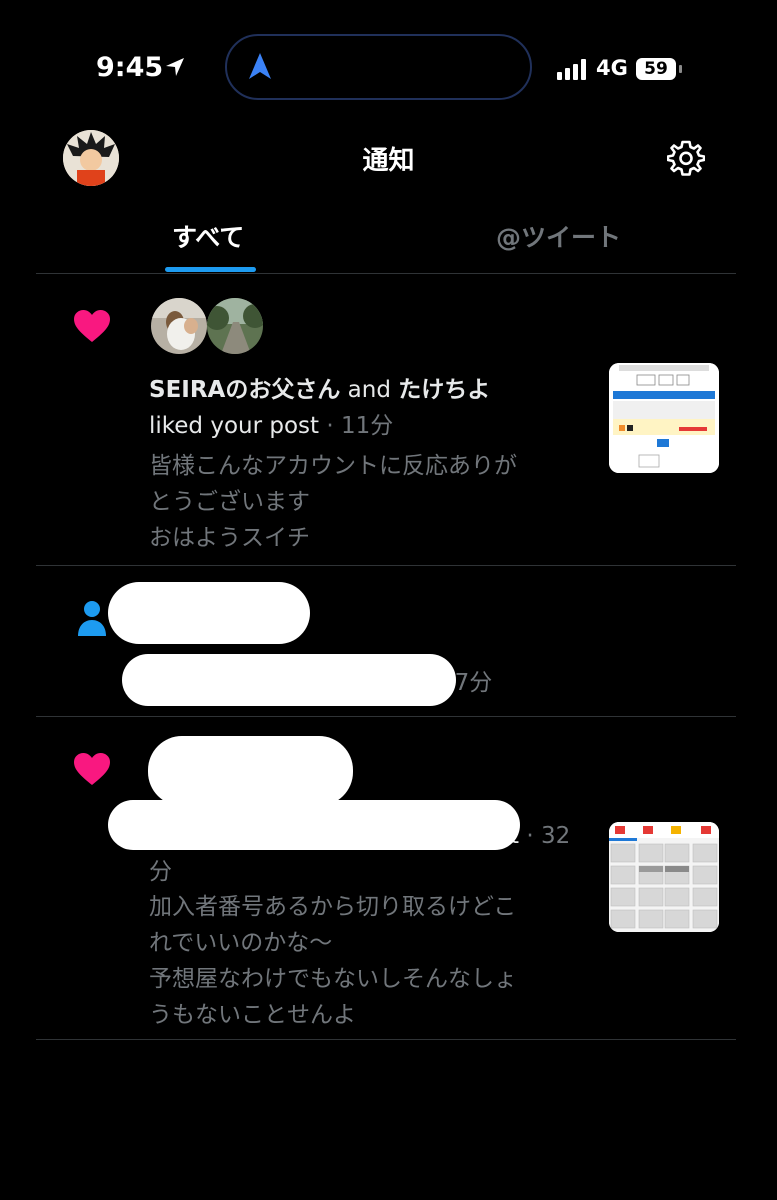 This screenshot has width=777, height=1200. I want to click on post-preview-line: れでいいのかな〜, so click(241, 943).